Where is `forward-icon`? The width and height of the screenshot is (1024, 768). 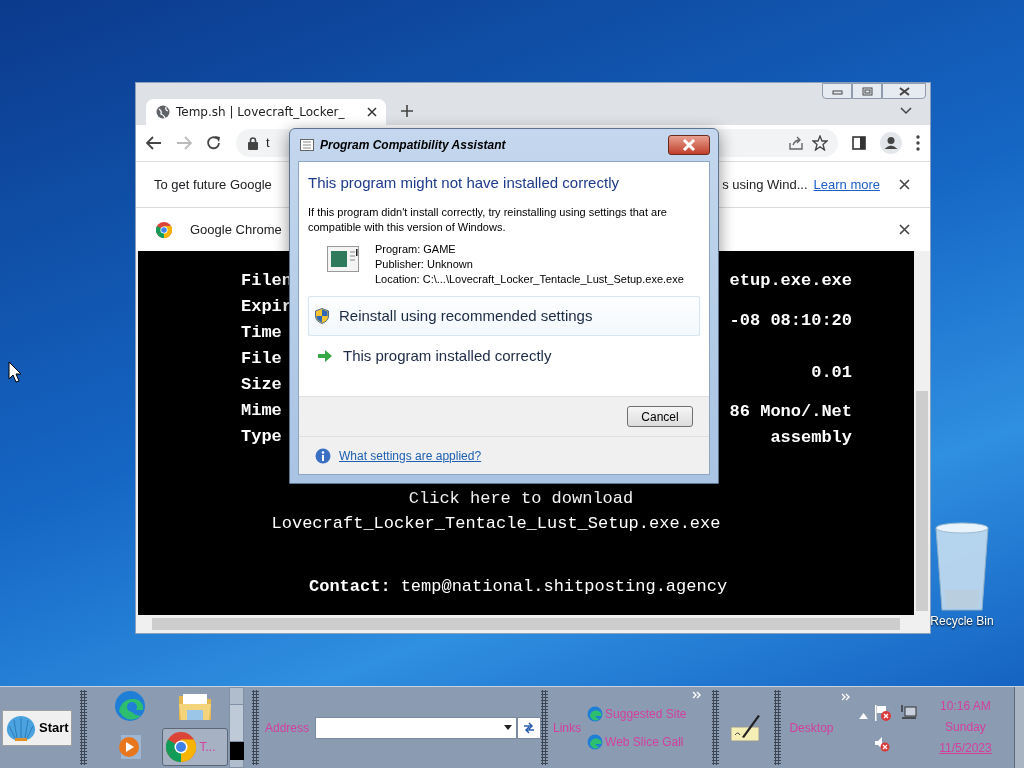
forward-icon is located at coordinates (184, 143).